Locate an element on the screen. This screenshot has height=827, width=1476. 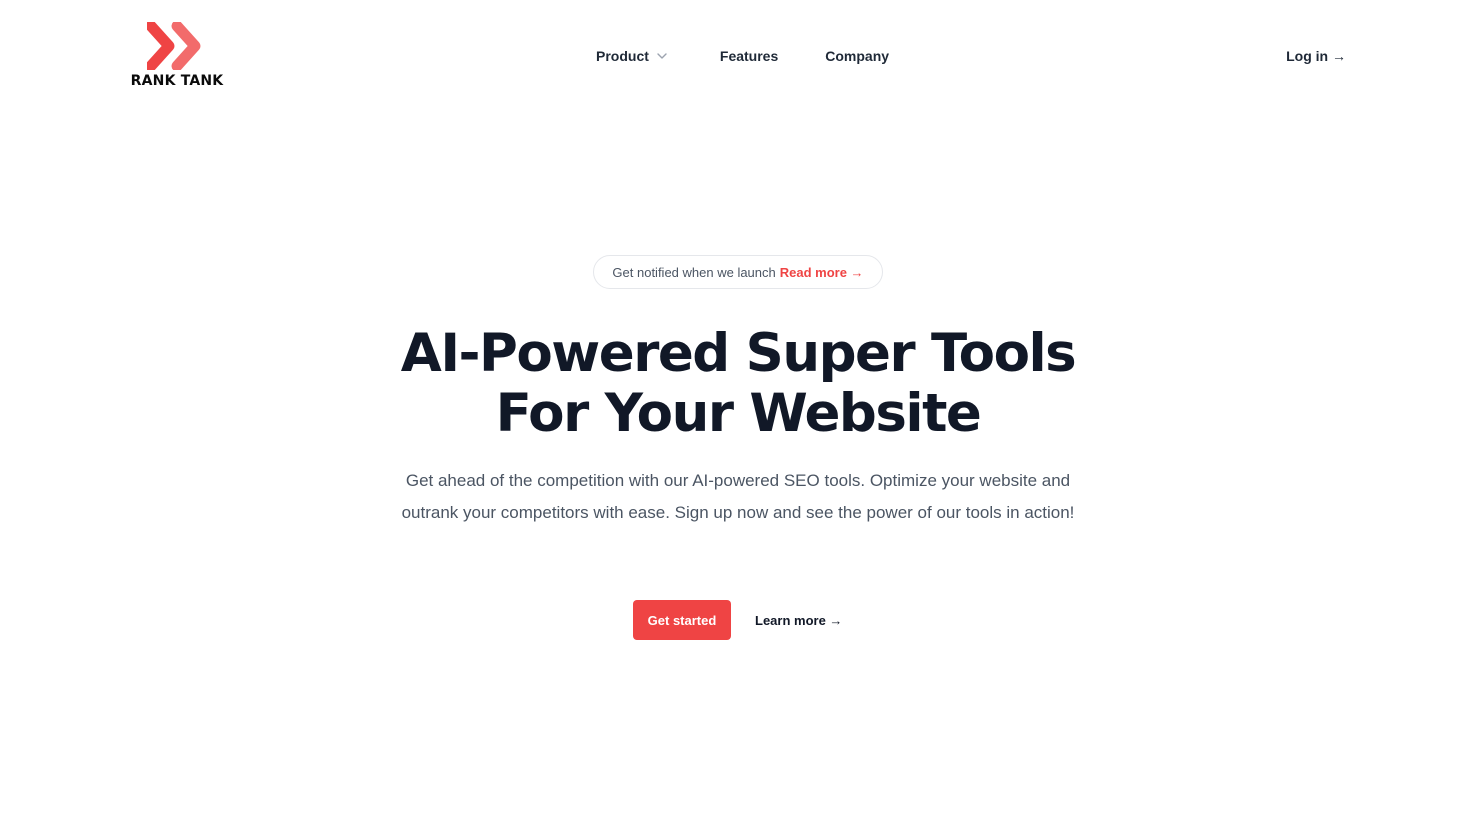
hero-headline-line-2: For Your Website is located at coordinates (738, 413).